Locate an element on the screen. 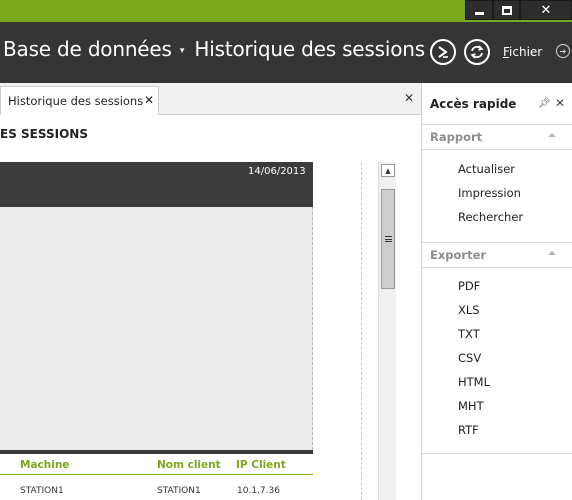 This screenshot has width=572, height=500. report-section-title: ES SESSIONS is located at coordinates (44, 134).